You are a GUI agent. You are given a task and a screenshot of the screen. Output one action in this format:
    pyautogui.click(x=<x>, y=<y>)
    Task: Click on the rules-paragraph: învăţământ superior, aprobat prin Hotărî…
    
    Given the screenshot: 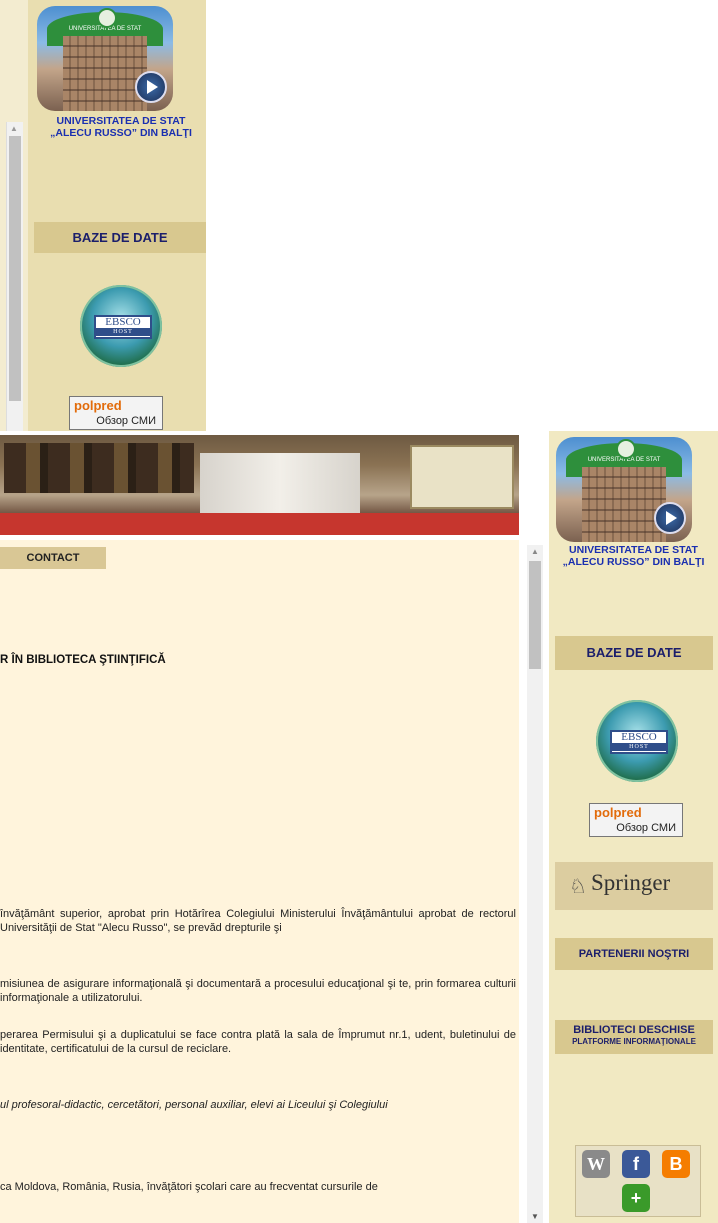 What is the action you would take?
    pyautogui.click(x=258, y=921)
    